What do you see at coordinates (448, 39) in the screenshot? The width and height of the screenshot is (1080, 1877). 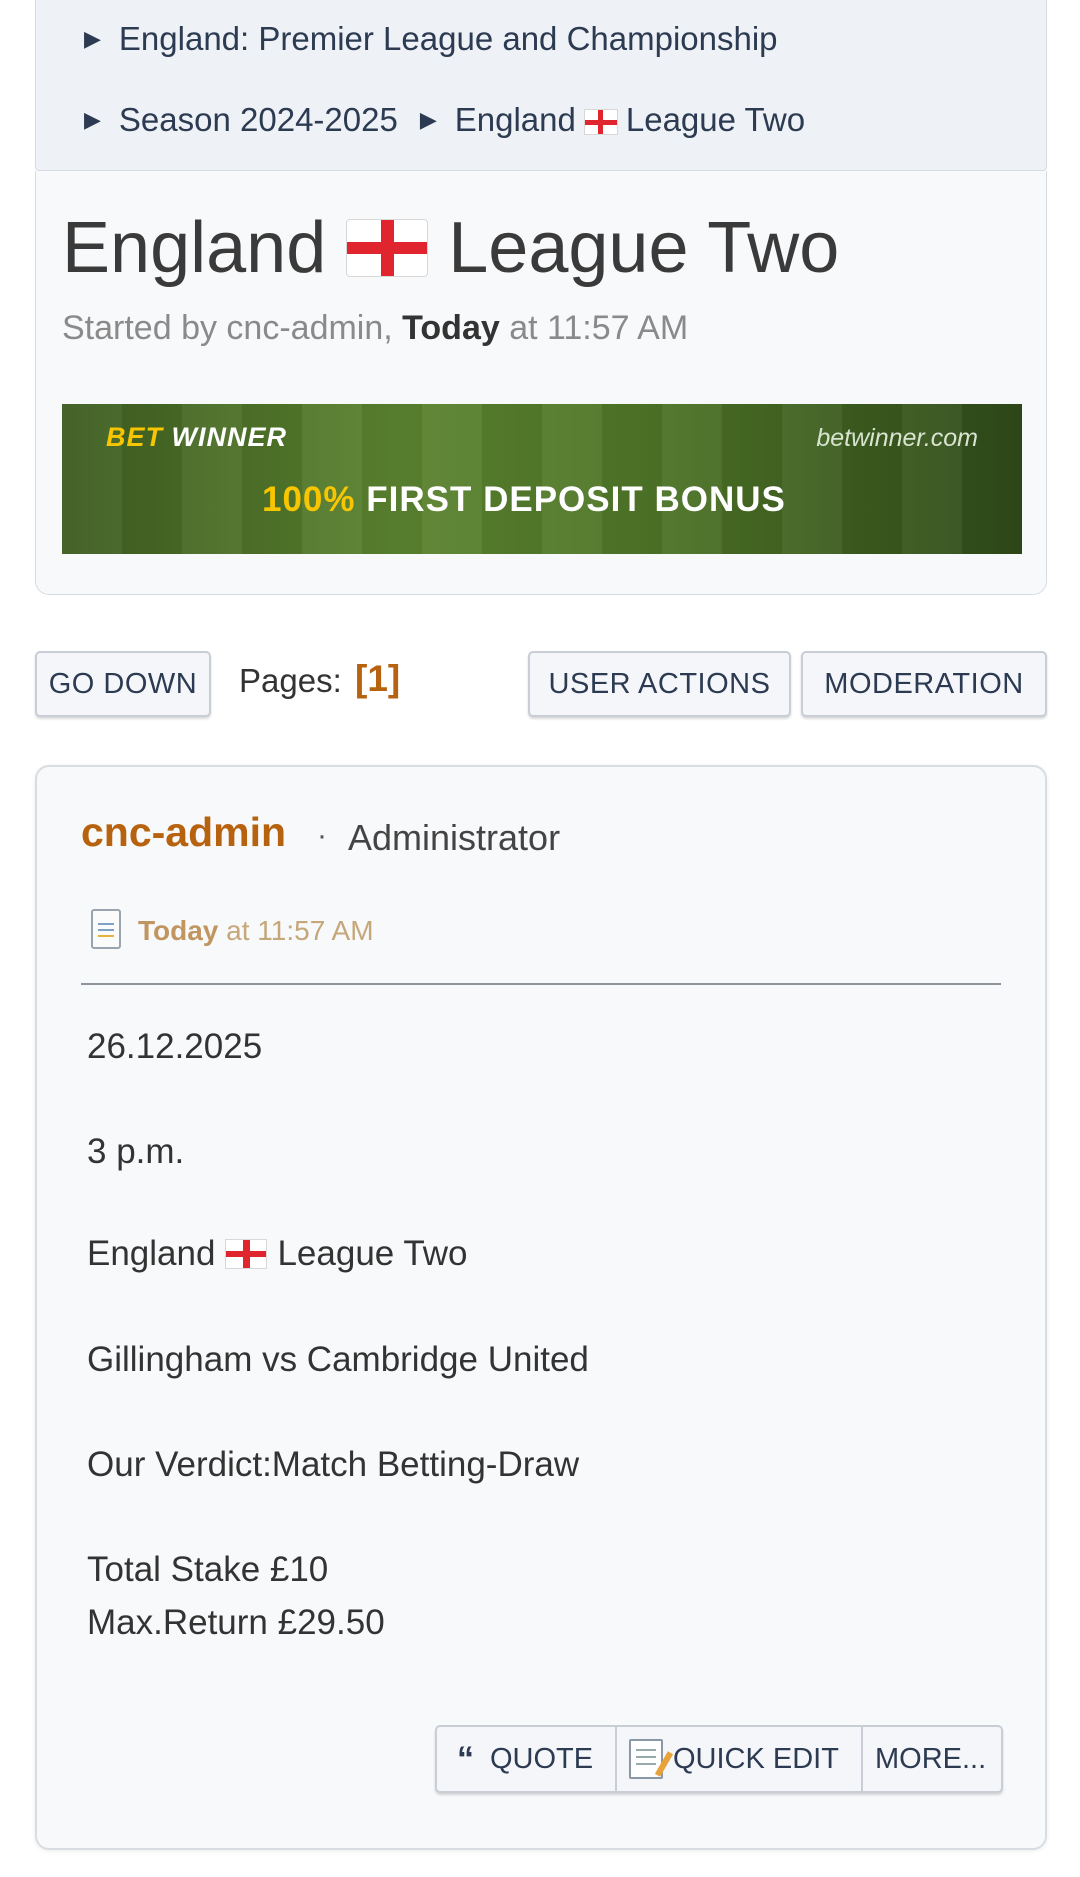 I see `breadcrumb-link-league: England: Premier League and Championship` at bounding box center [448, 39].